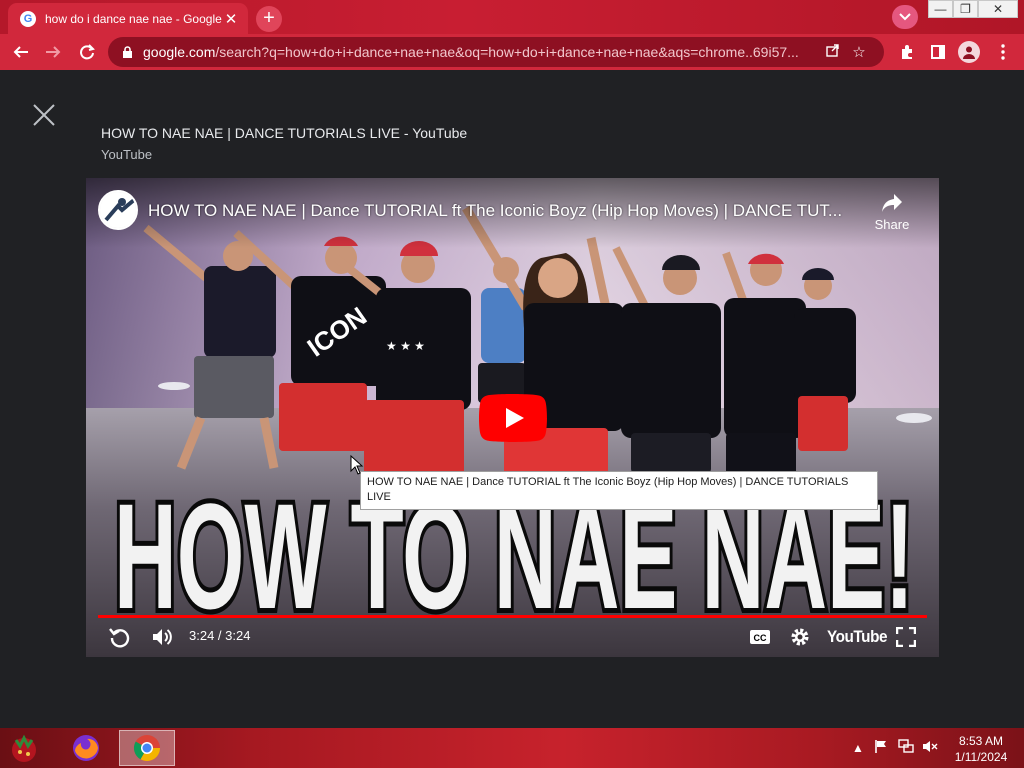 This screenshot has width=1024, height=768. What do you see at coordinates (906, 748) in the screenshot?
I see `network-icon` at bounding box center [906, 748].